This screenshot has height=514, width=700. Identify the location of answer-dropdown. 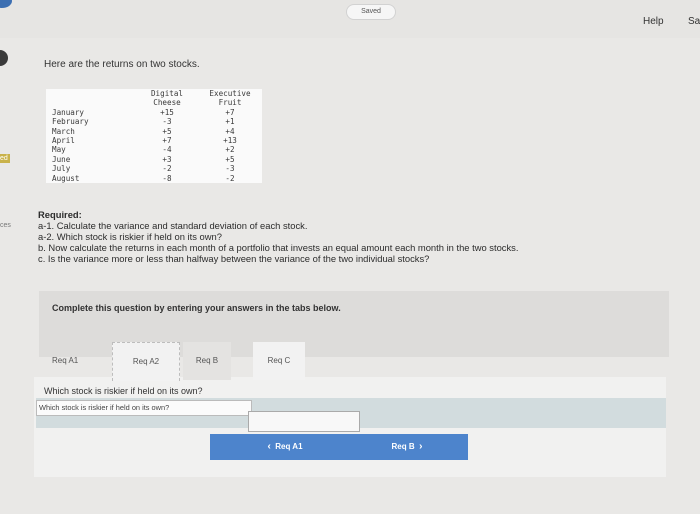
(304, 421).